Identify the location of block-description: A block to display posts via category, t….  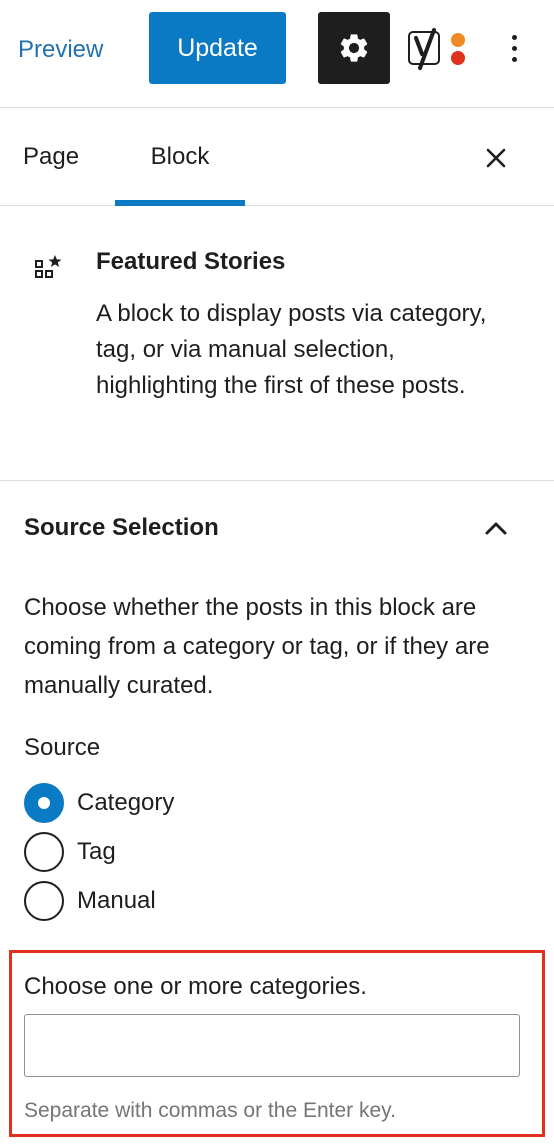
(291, 349).